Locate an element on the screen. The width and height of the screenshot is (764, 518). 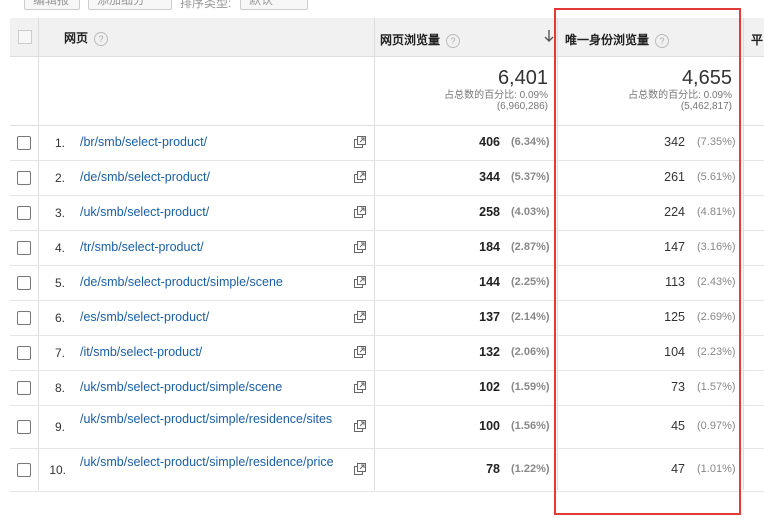
row-index: 3. is located at coordinates (59, 212).